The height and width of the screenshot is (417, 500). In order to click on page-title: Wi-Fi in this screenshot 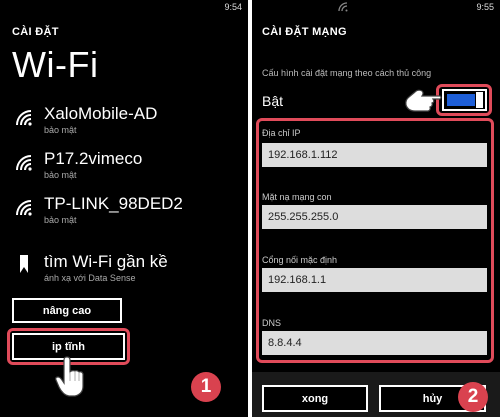, I will do `click(55, 64)`.